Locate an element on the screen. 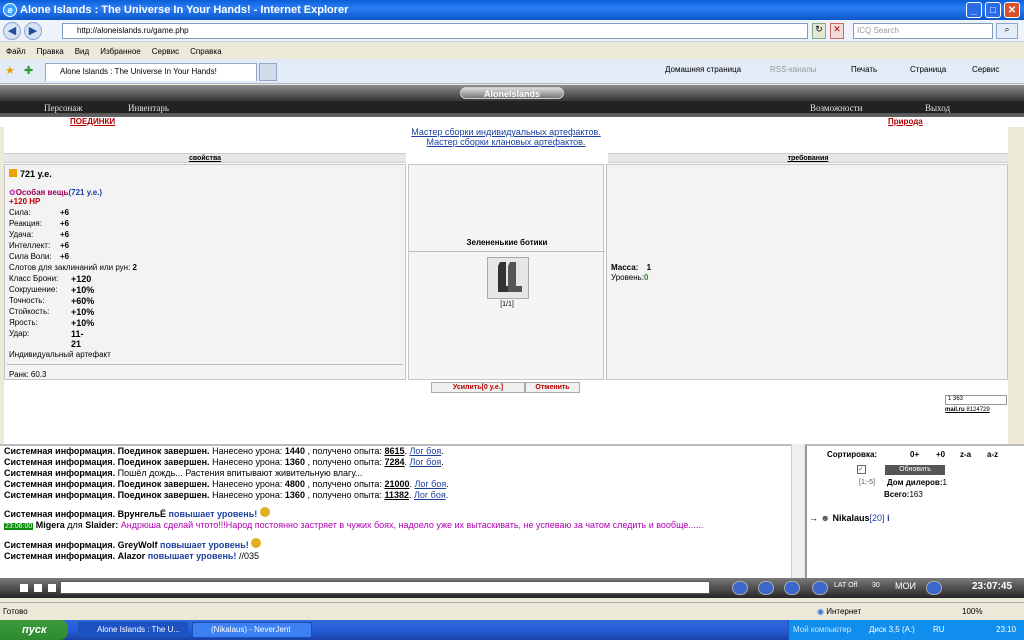 The height and width of the screenshot is (640, 1024). search-input: ICQ Search is located at coordinates (923, 31).